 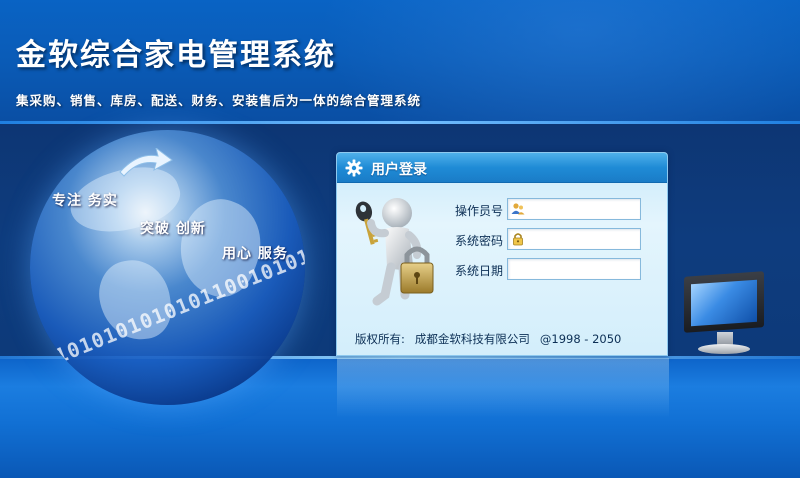 I want to click on app-subtitle: 集采购、销售、库房、配送、财务、安装售后为一体的综合管理系统, so click(x=219, y=100).